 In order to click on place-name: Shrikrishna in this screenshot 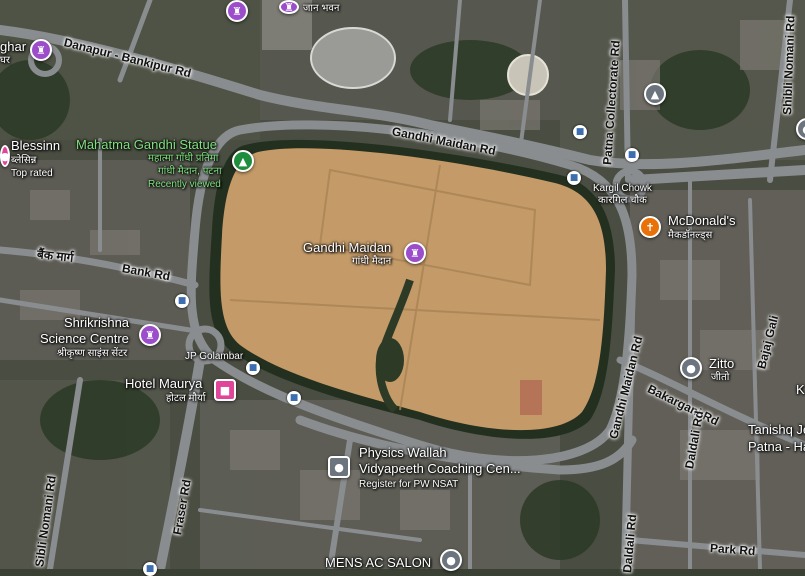, I will do `click(96, 323)`.